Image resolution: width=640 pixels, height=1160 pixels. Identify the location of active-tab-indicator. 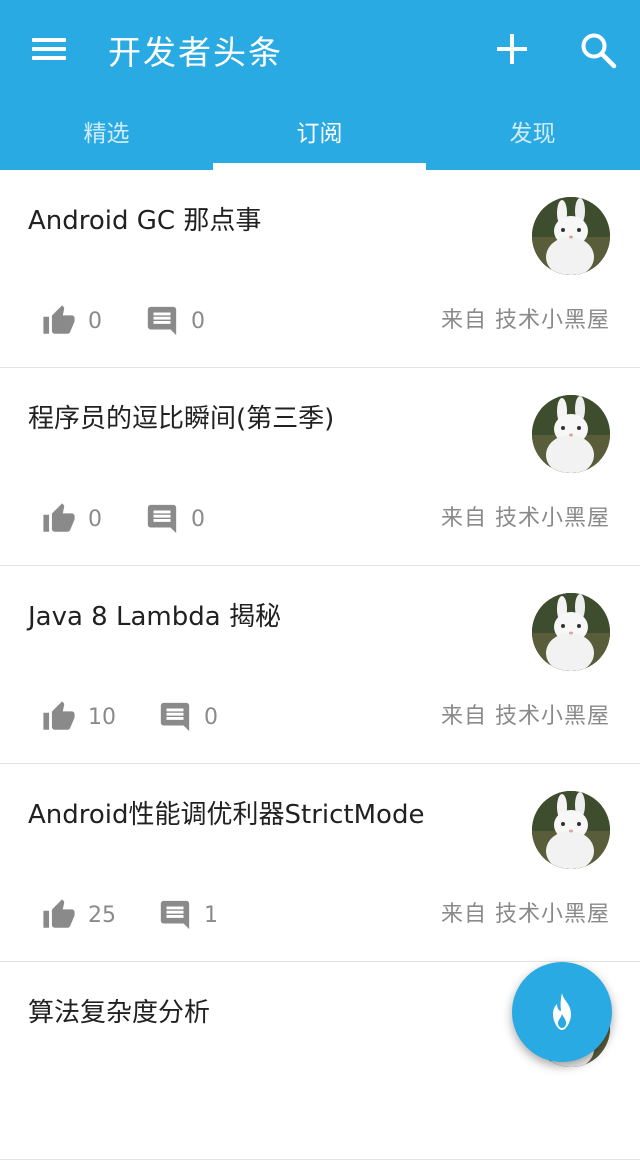
(319, 166).